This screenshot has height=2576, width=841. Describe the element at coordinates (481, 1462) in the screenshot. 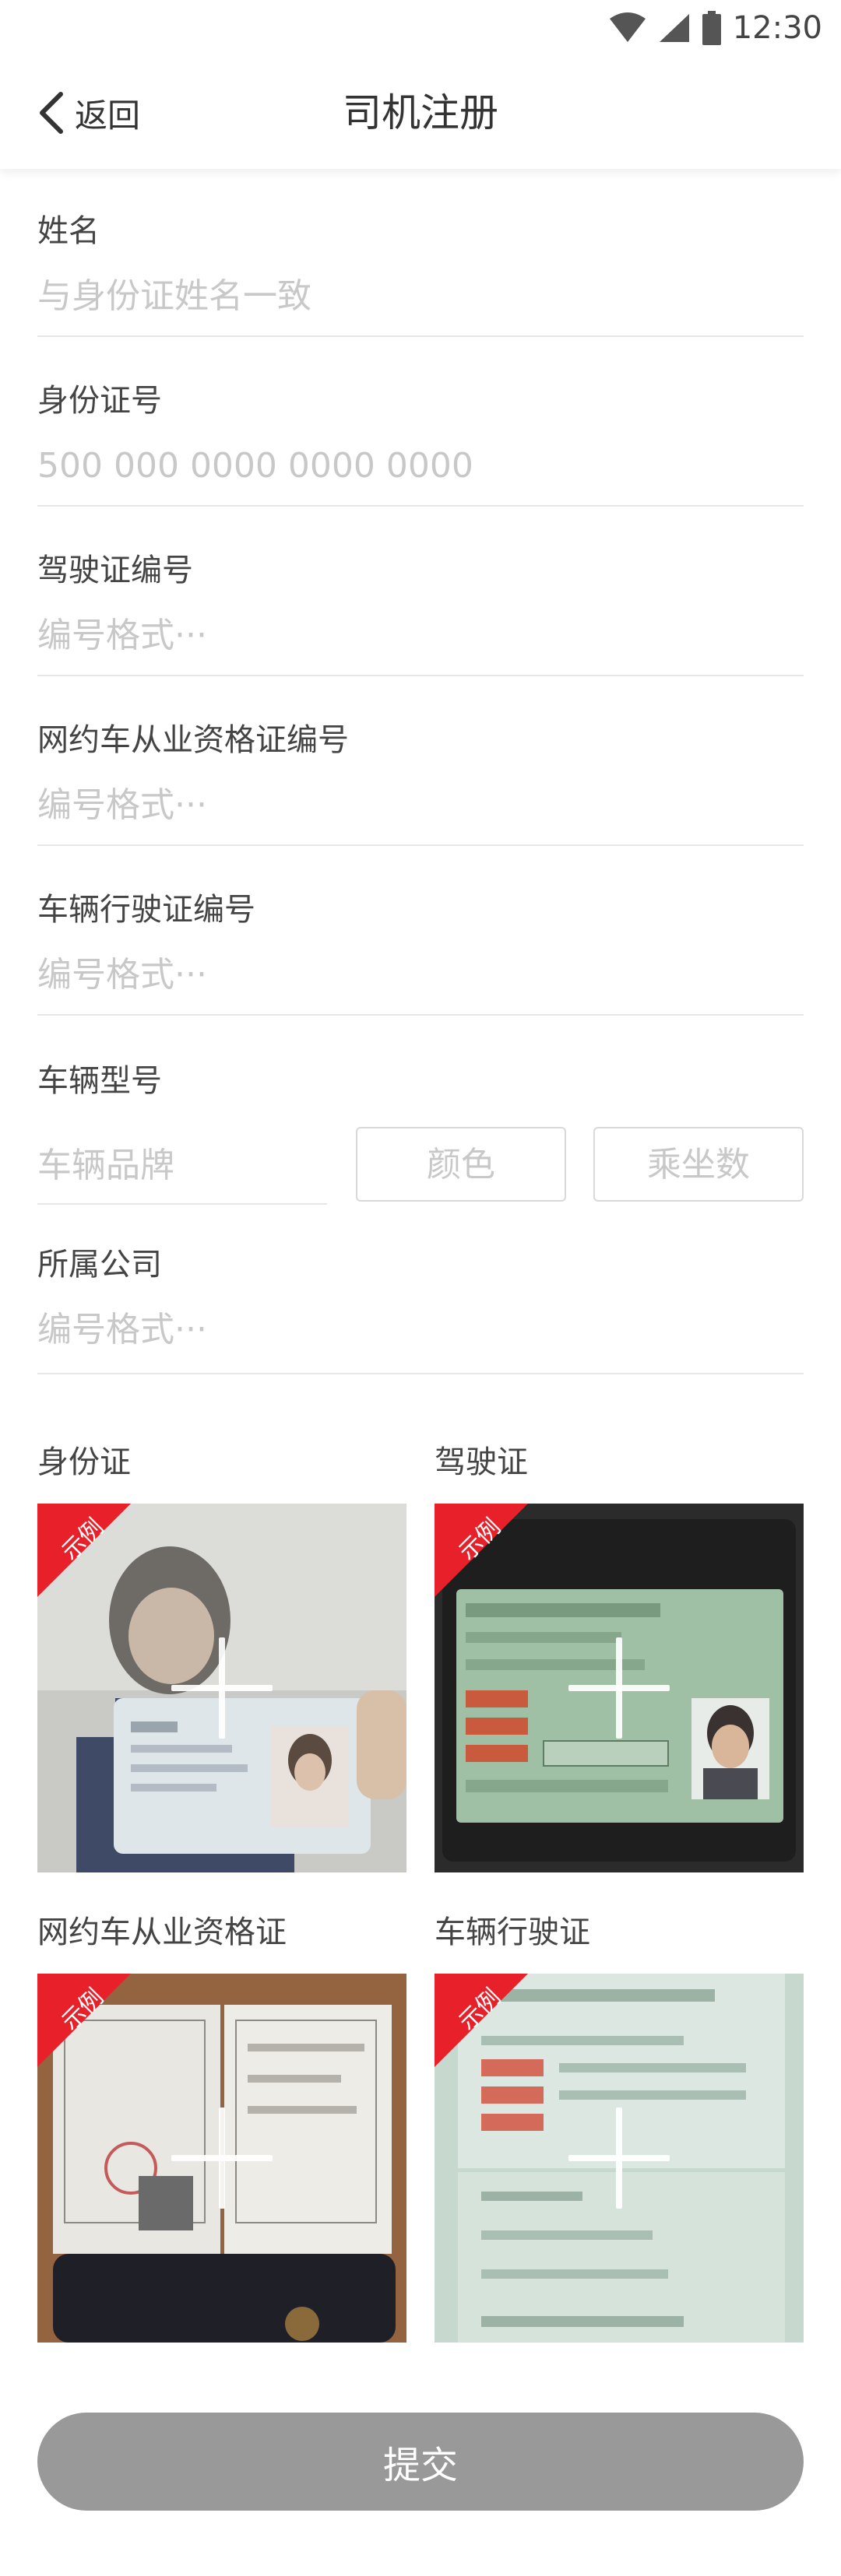

I see `upload-label-driver-license: 驾驶证` at that location.